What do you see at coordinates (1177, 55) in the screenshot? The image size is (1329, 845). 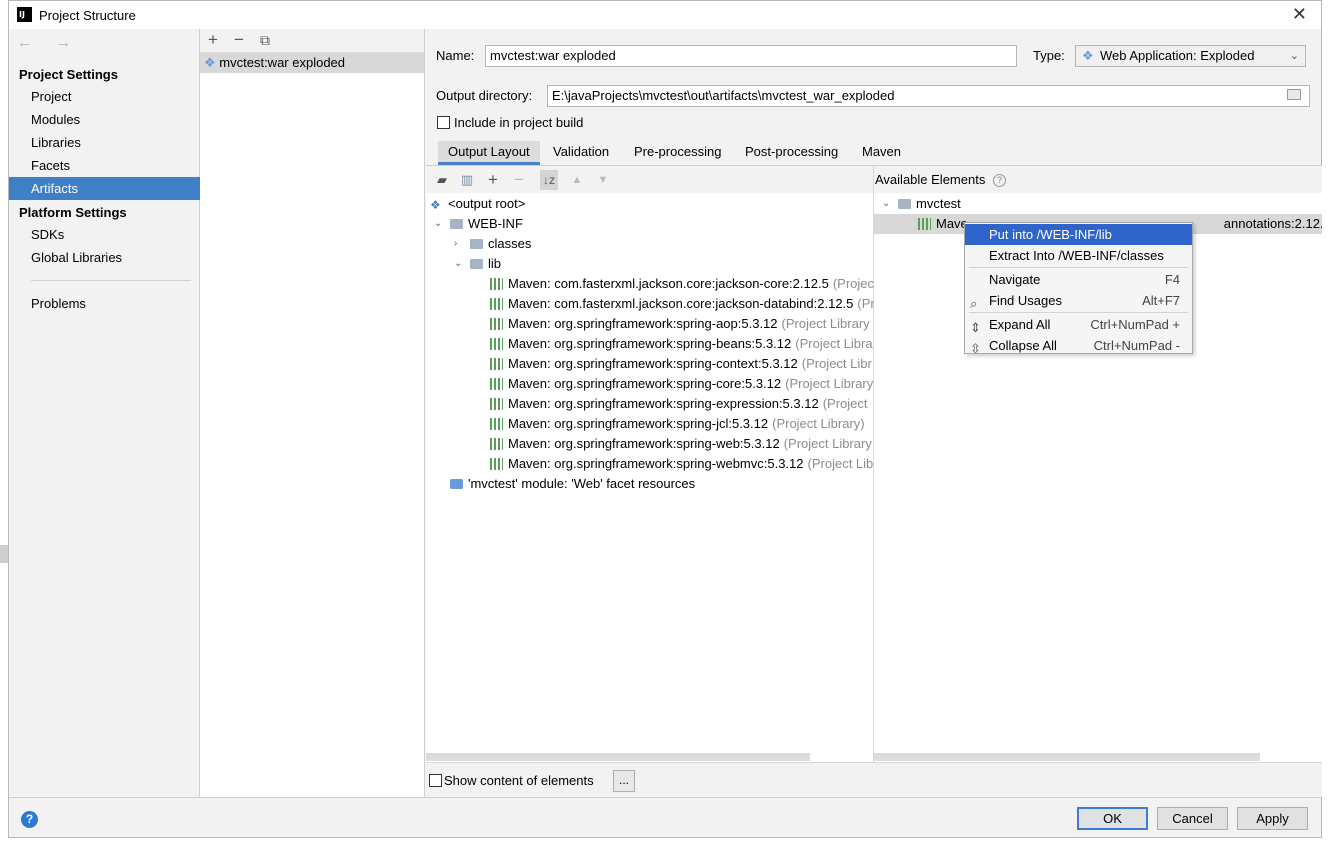 I see `type-select-value: Web Application: Exploded` at bounding box center [1177, 55].